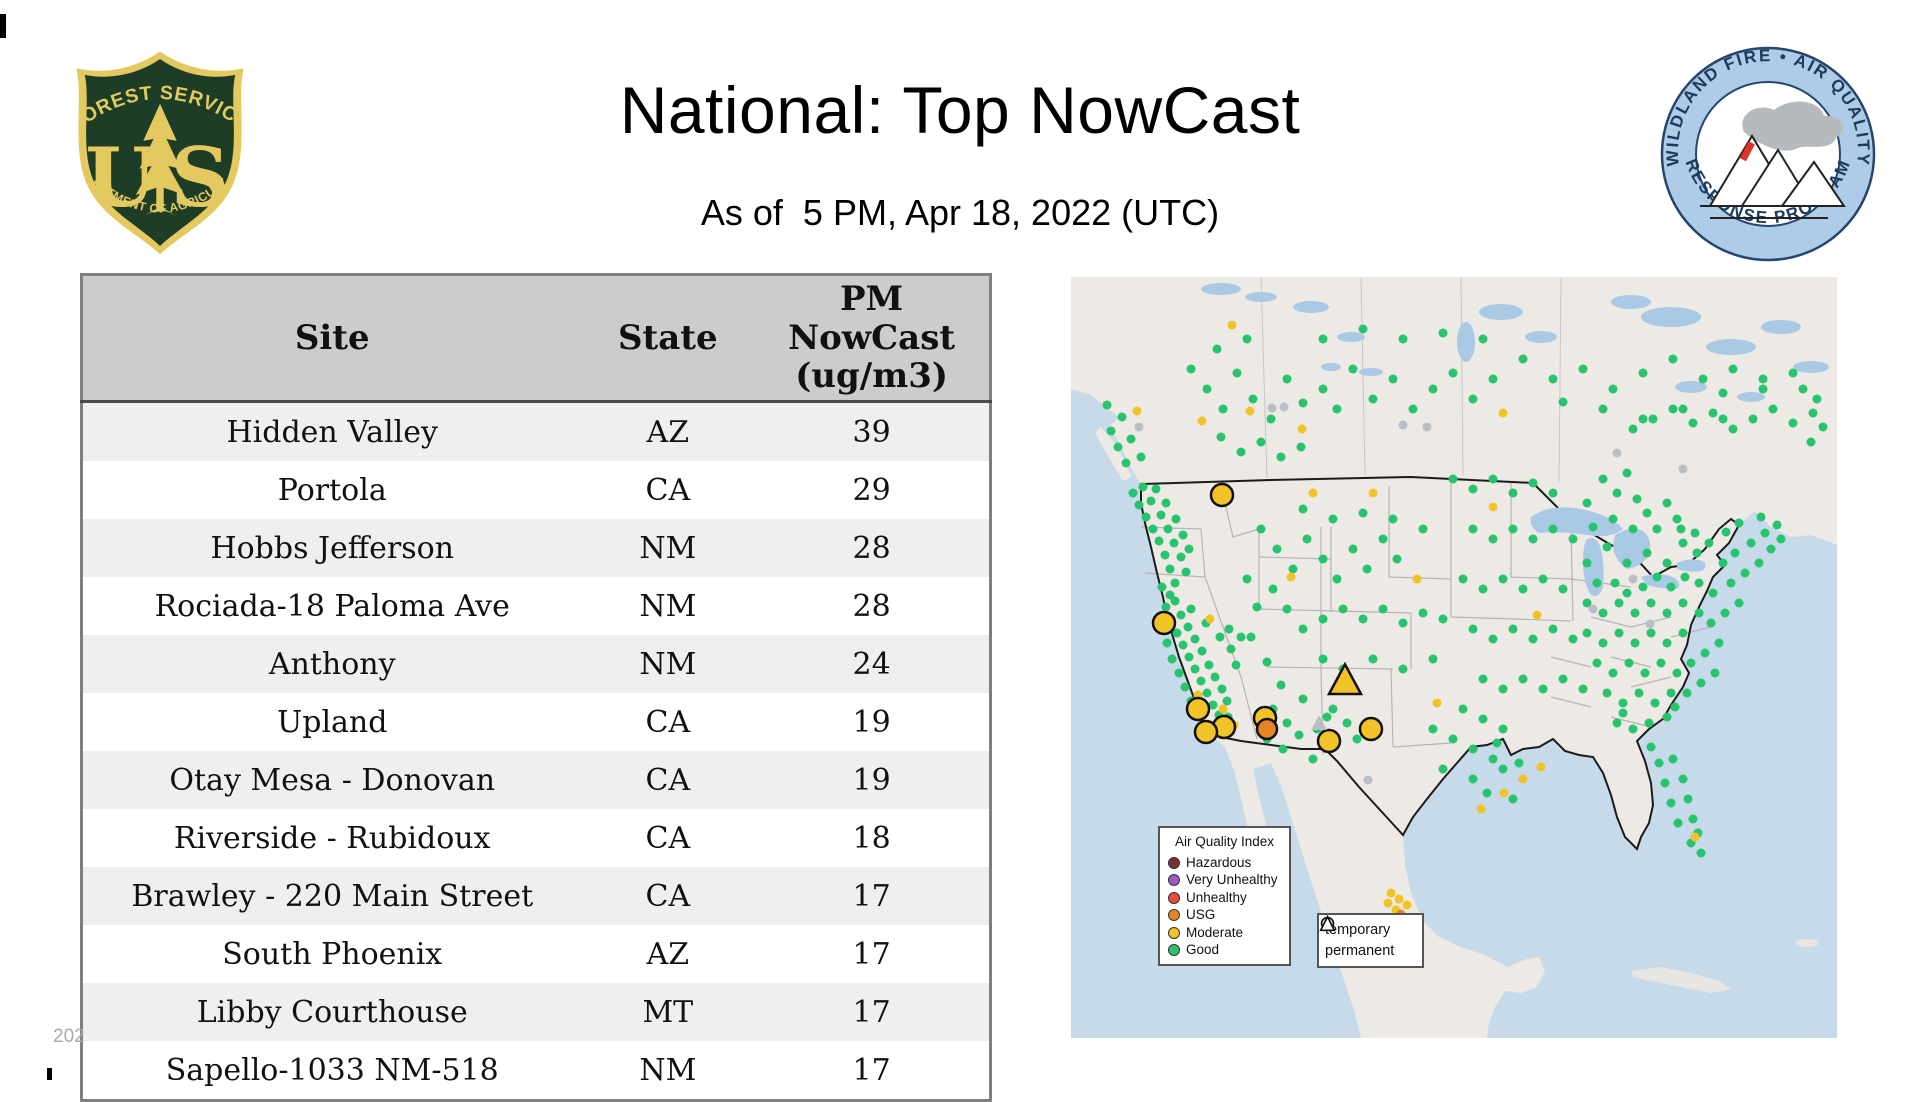  What do you see at coordinates (872, 1012) in the screenshot?
I see `value-cell: 17` at bounding box center [872, 1012].